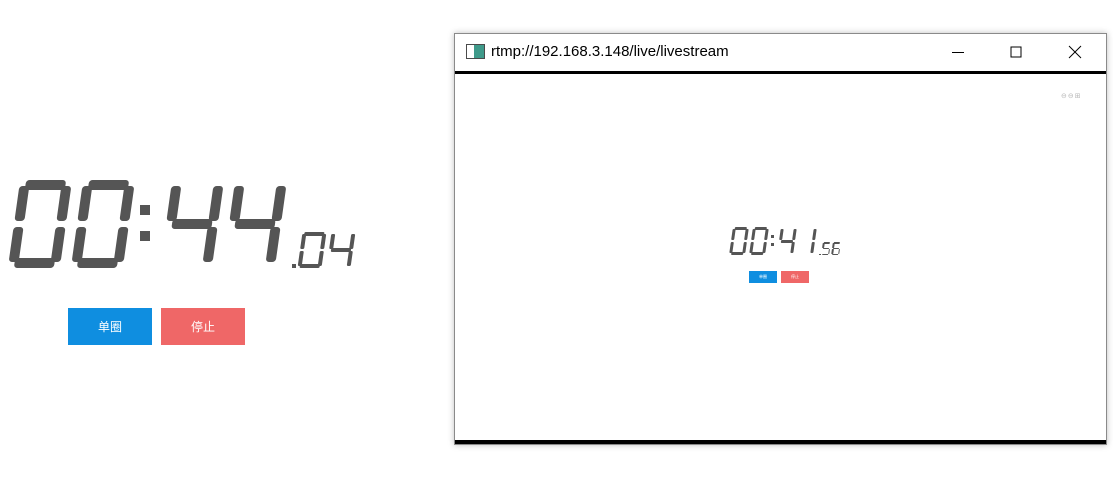 The width and height of the screenshot is (1113, 485). Describe the element at coordinates (795, 277) in the screenshot. I see `stream-stop-button: 停止` at that location.